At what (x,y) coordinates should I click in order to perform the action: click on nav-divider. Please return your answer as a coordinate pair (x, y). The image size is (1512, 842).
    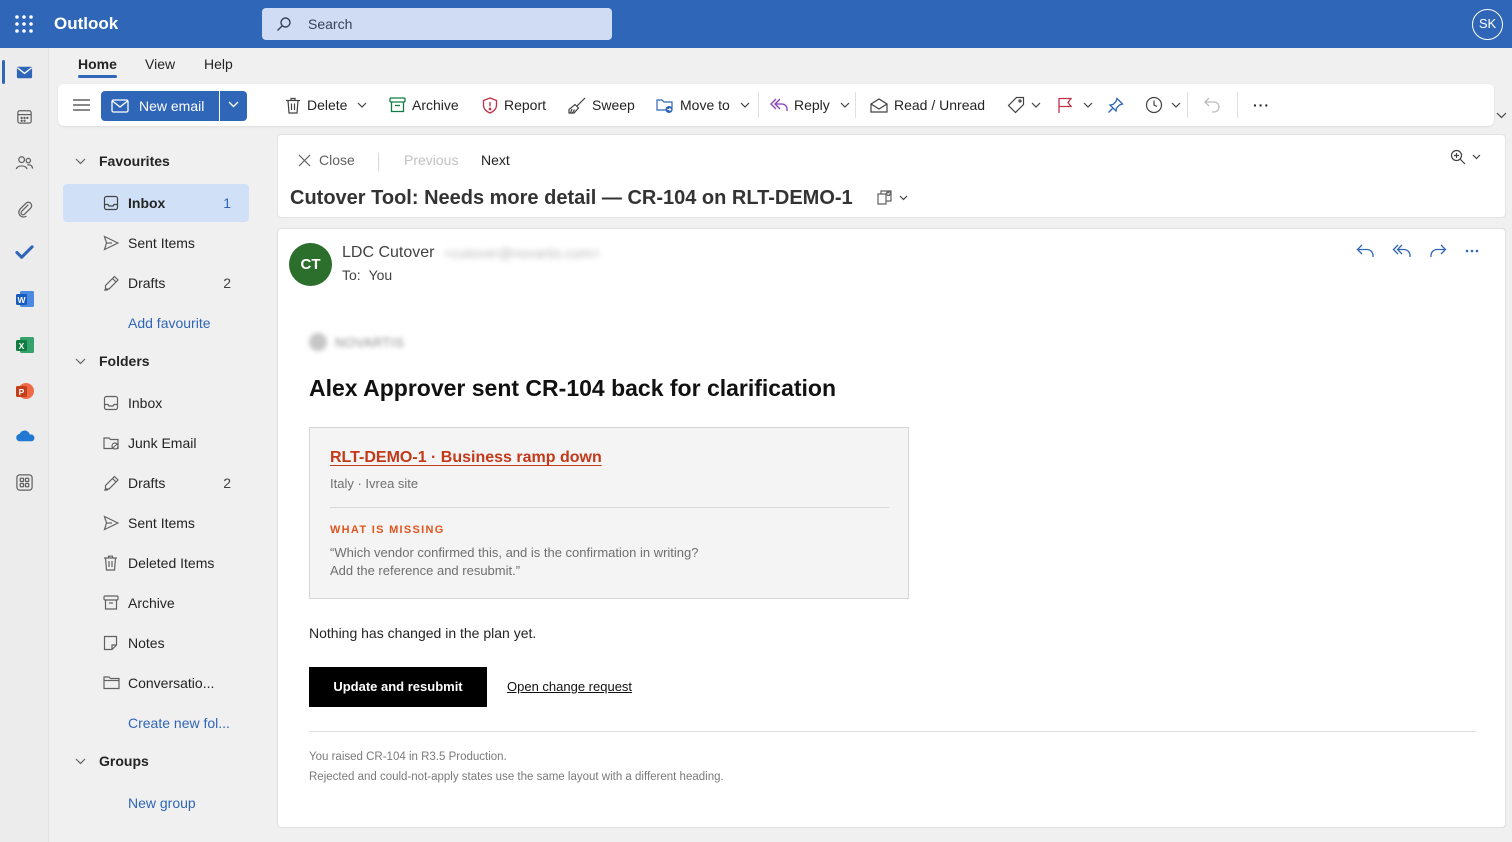
    Looking at the image, I should click on (378, 162).